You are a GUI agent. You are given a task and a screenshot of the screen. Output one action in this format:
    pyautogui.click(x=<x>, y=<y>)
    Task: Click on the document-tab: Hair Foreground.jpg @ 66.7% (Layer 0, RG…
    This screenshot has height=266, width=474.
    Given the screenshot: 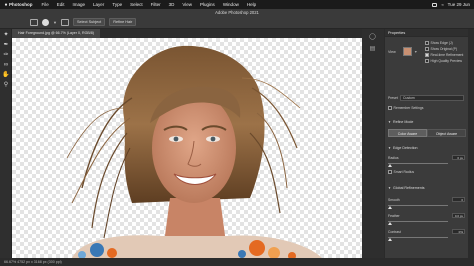 What is the action you would take?
    pyautogui.click(x=56, y=33)
    